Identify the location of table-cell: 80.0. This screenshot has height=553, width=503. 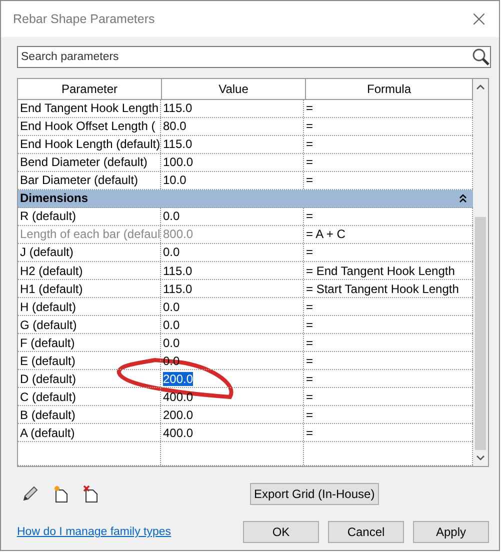
(174, 126).